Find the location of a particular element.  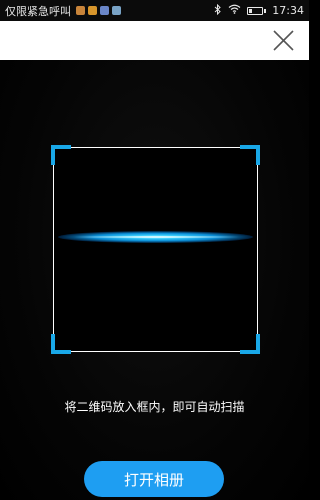

corner-bottom-right is located at coordinates (250, 344).